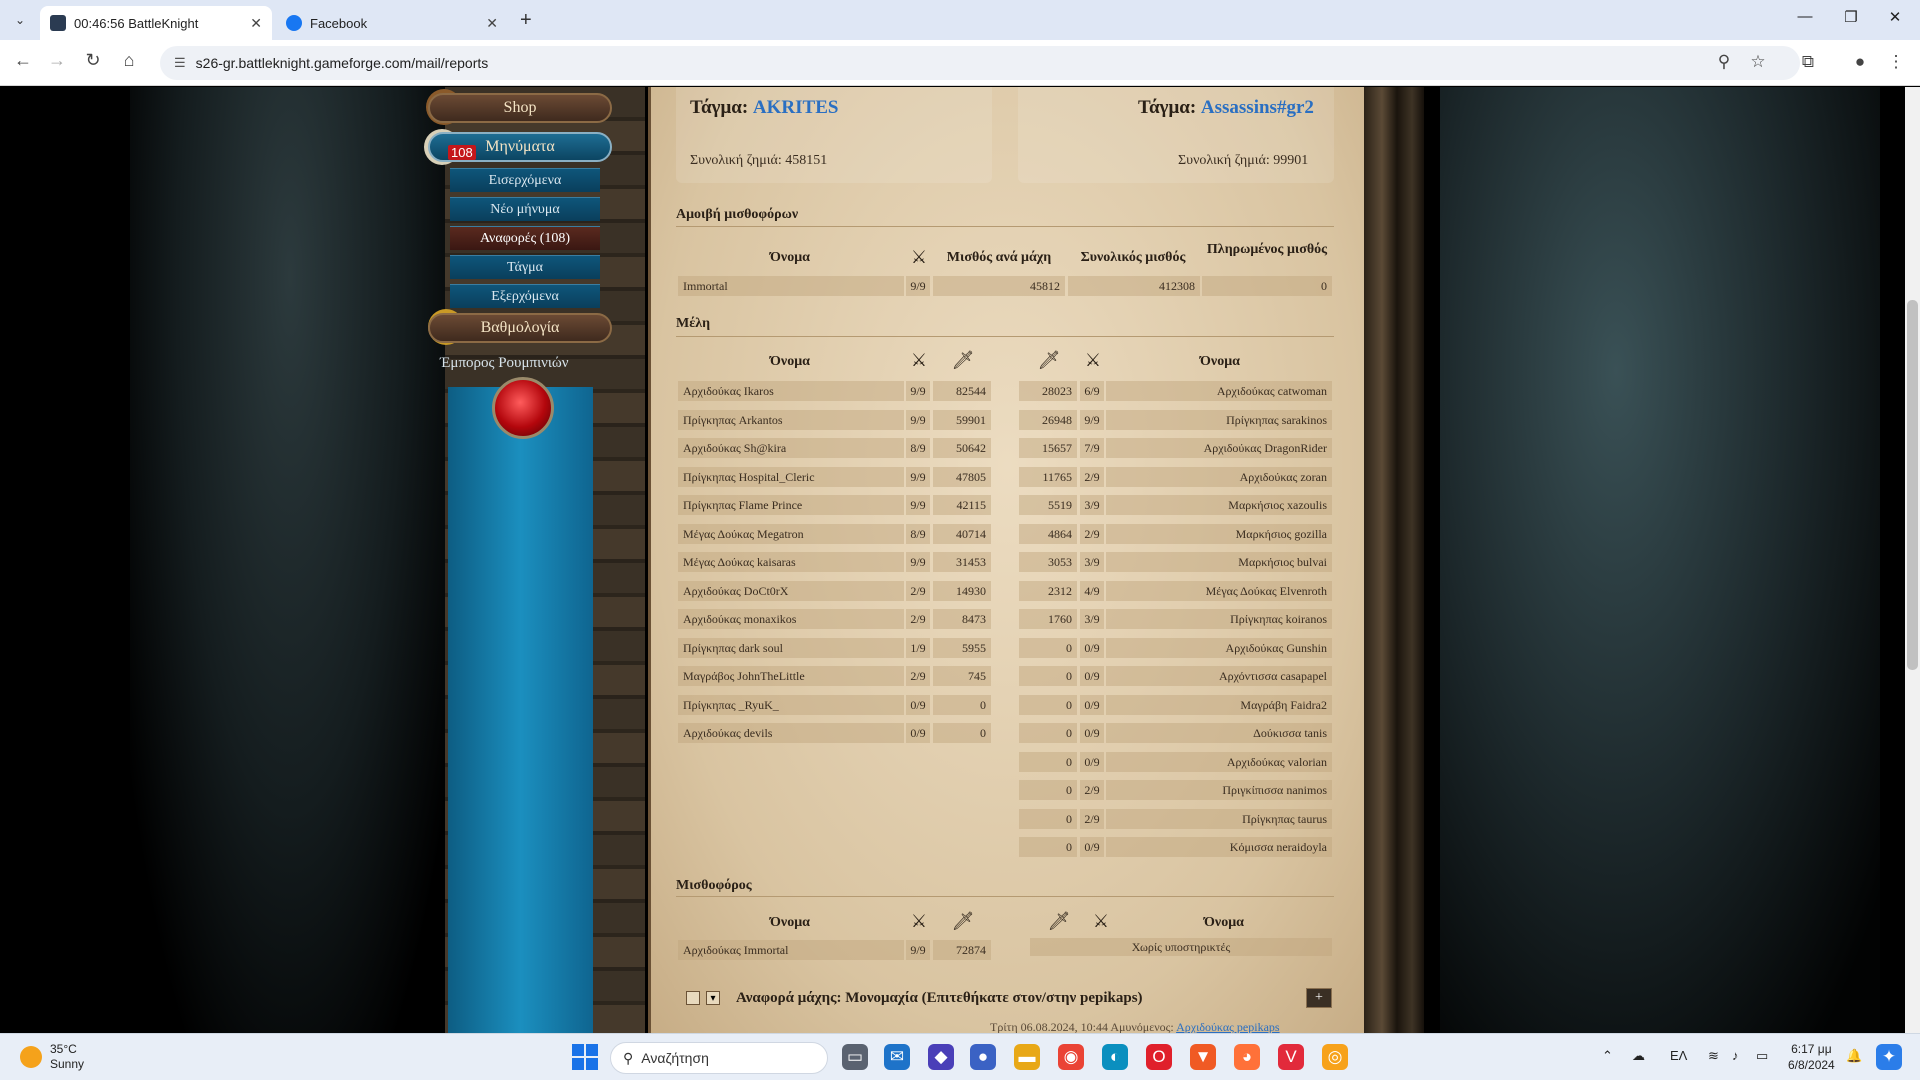 The width and height of the screenshot is (1920, 1080). I want to click on member-left-name: Αρχιδούκας devils, so click(791, 733).